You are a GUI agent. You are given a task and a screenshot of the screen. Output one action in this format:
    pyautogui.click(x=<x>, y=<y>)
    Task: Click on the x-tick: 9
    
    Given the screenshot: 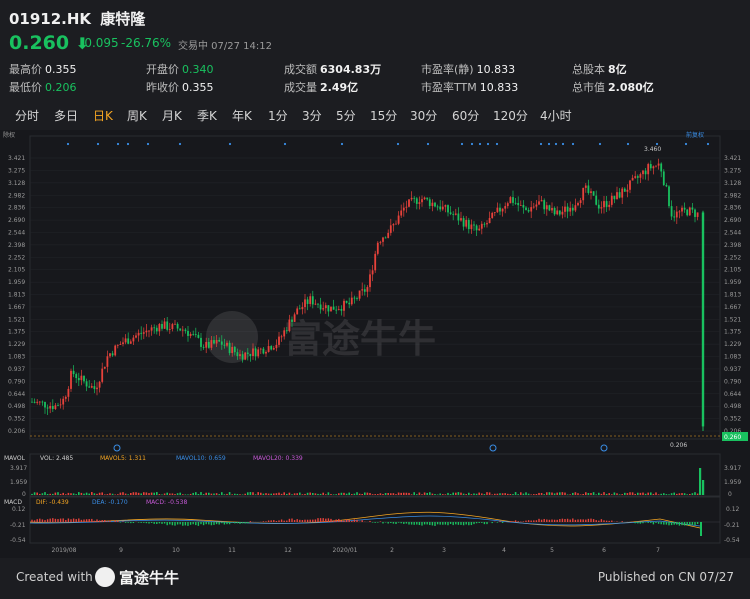 What is the action you would take?
    pyautogui.click(x=121, y=550)
    